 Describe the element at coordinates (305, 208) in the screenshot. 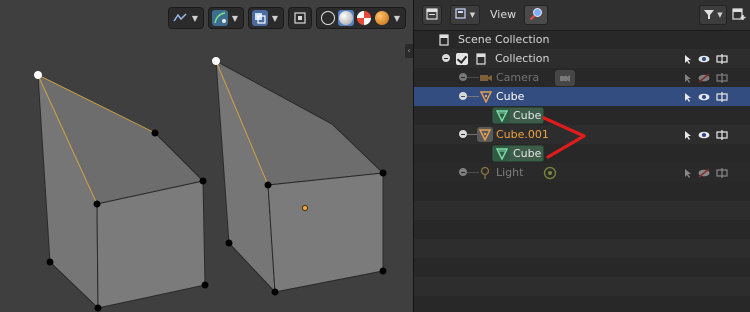

I see `object-origin-dot` at that location.